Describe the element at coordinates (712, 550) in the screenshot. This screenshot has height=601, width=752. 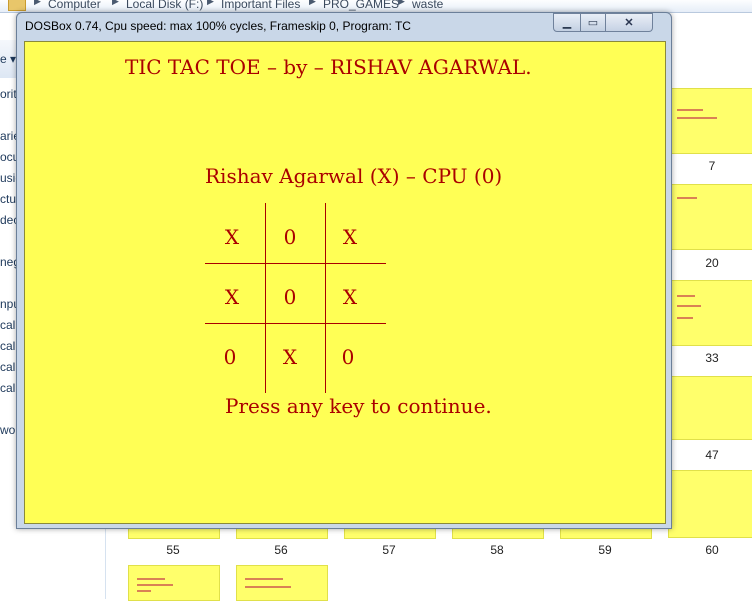
I see `file-label: 60` at that location.